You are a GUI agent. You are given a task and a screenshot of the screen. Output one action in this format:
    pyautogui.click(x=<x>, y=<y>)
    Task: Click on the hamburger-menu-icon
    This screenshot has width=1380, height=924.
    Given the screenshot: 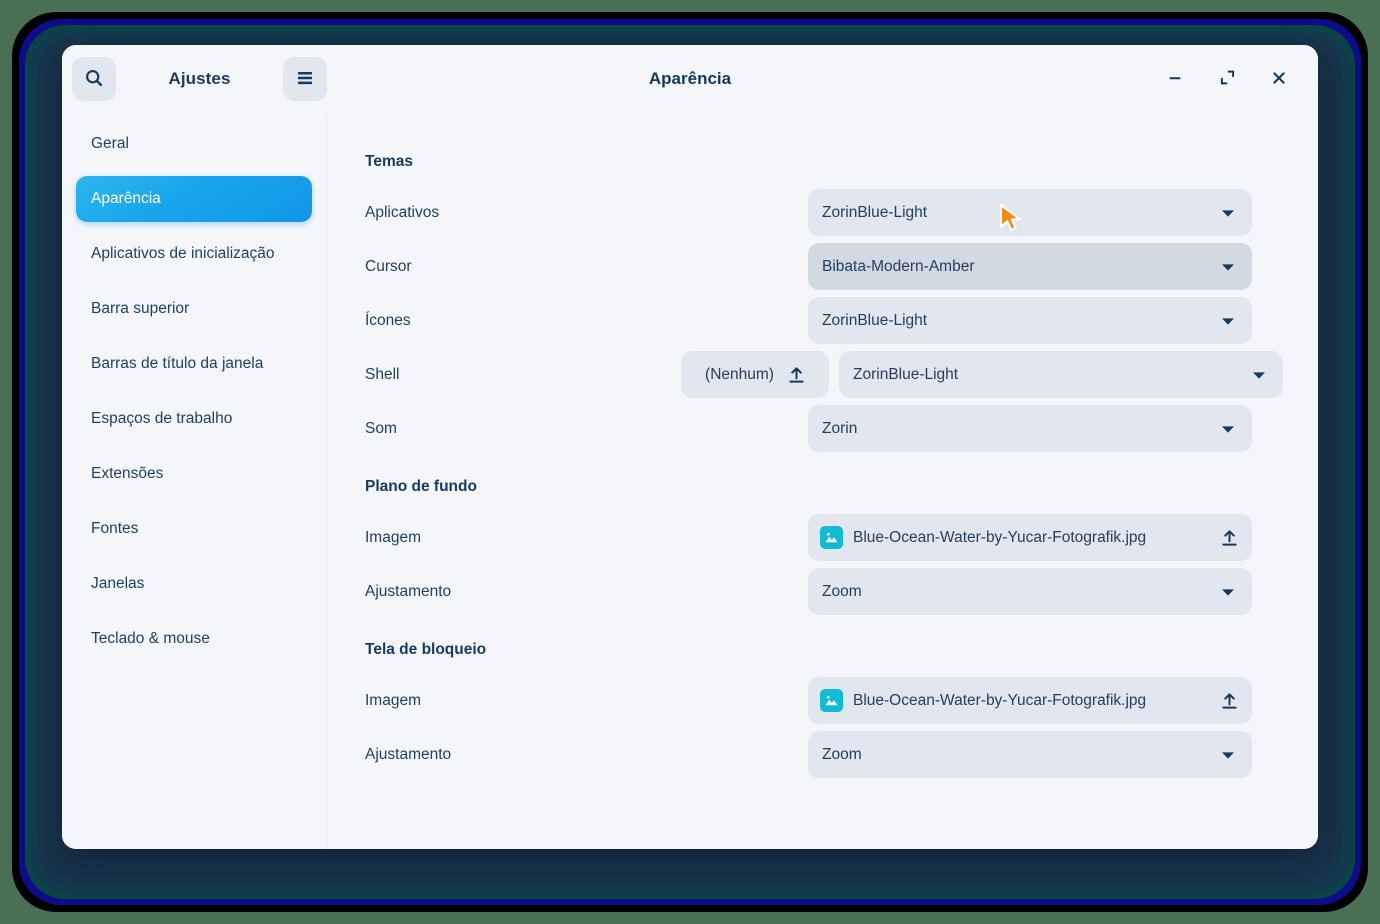 What is the action you would take?
    pyautogui.click(x=305, y=79)
    